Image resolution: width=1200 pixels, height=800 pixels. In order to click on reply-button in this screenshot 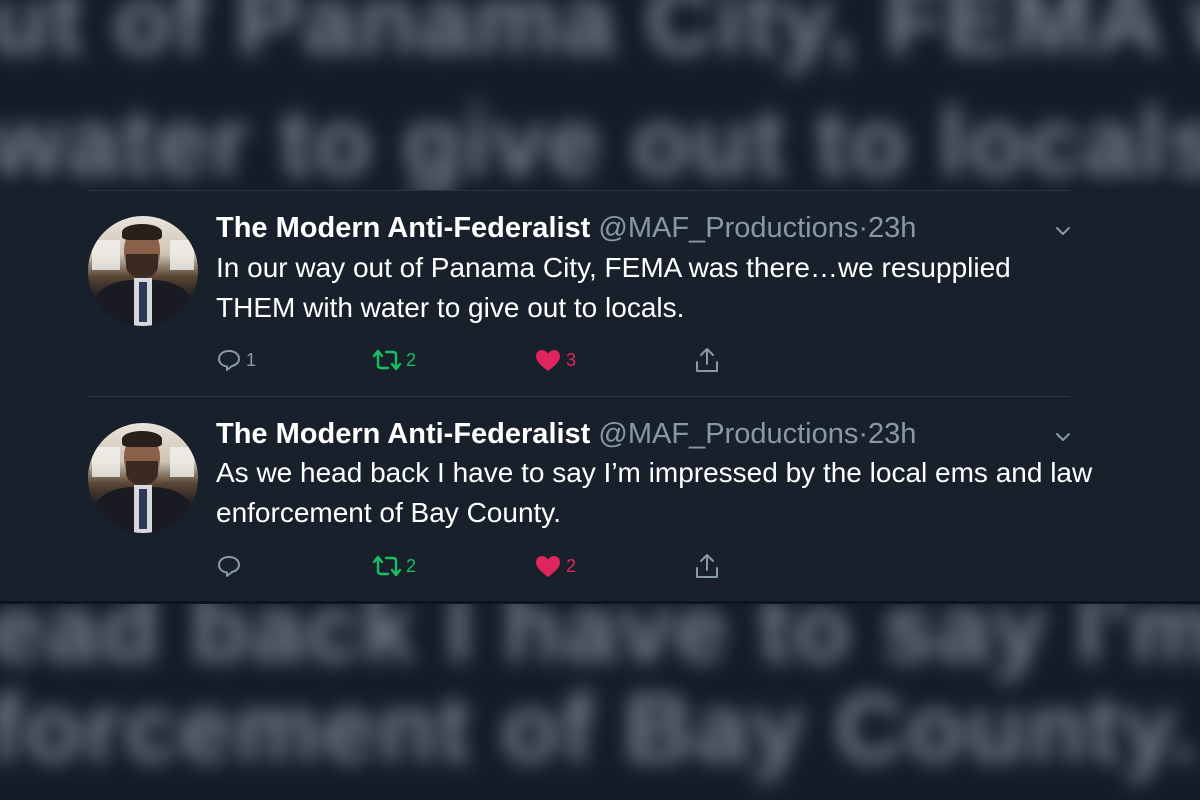, I will do `click(231, 566)`.